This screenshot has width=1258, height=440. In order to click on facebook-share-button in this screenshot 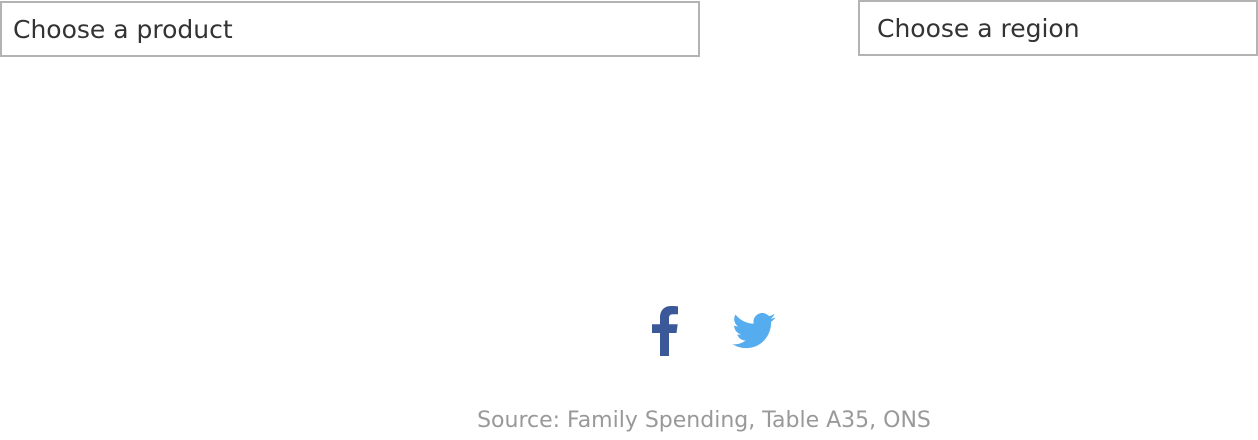, I will do `click(665, 331)`.